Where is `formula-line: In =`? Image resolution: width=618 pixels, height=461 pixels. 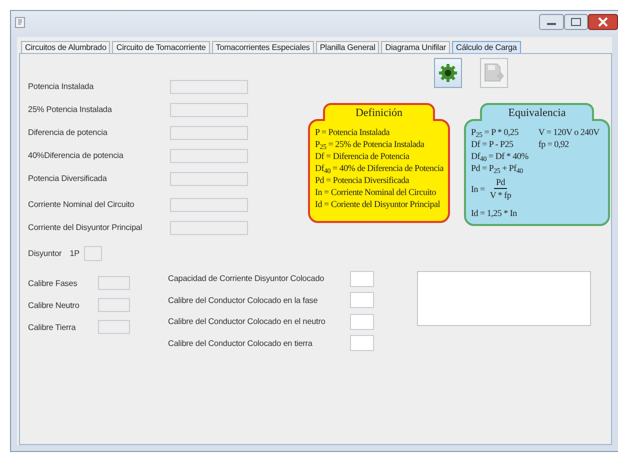
formula-line: In = is located at coordinates (478, 188).